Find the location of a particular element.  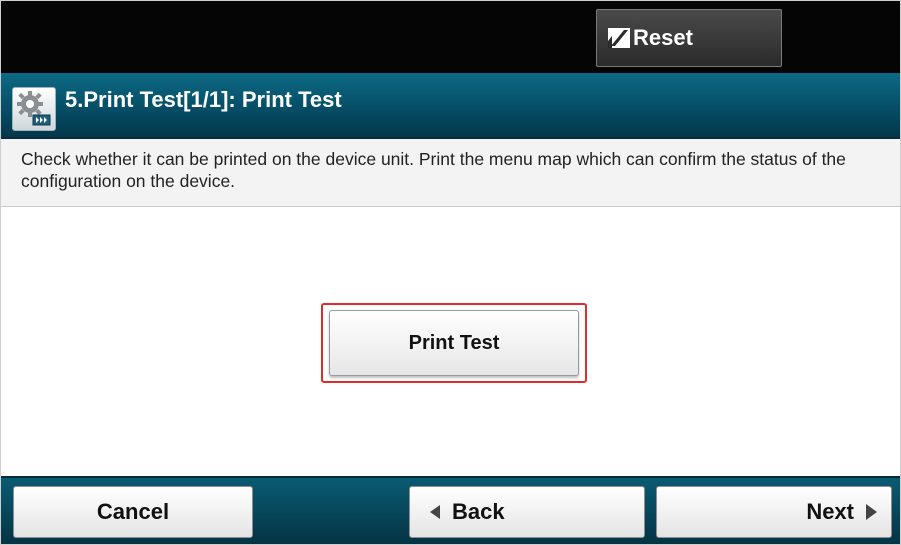

settings-gear-icon is located at coordinates (34, 109).